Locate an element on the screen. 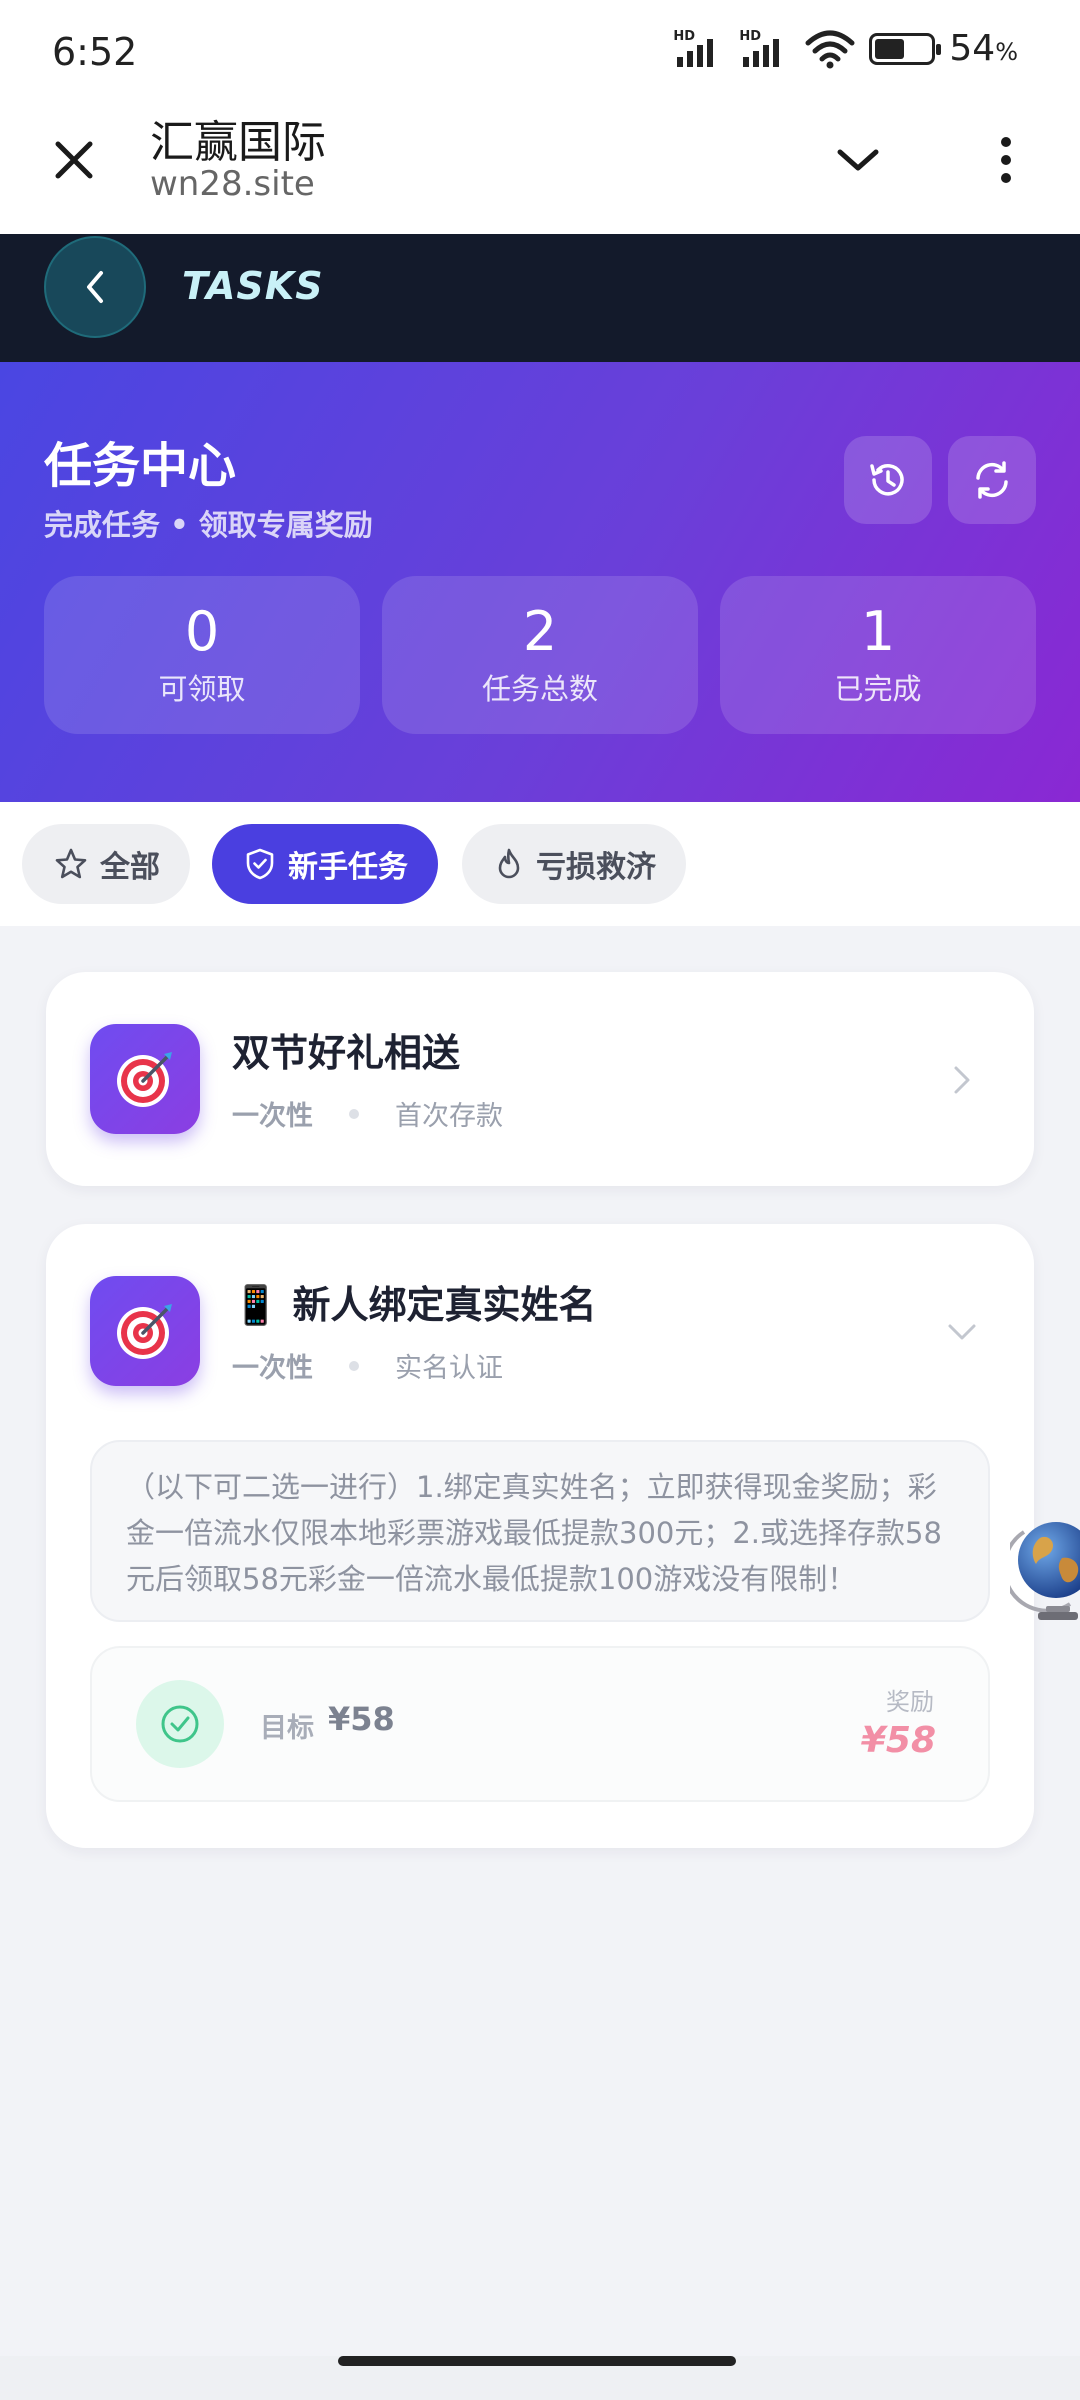 This screenshot has height=2400, width=1080. stat-claimable: 0 可领取 is located at coordinates (202, 655).